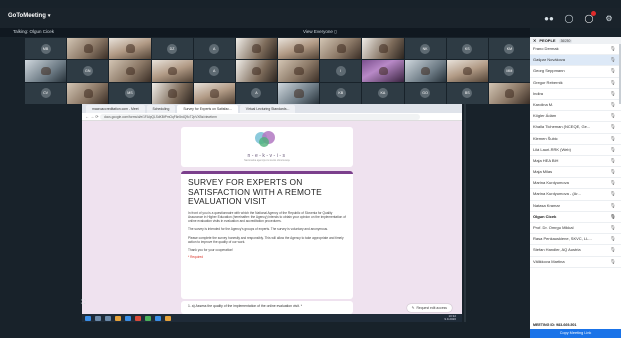  Describe the element at coordinates (425, 93) in the screenshot. I see `participant-tile: GO` at that location.